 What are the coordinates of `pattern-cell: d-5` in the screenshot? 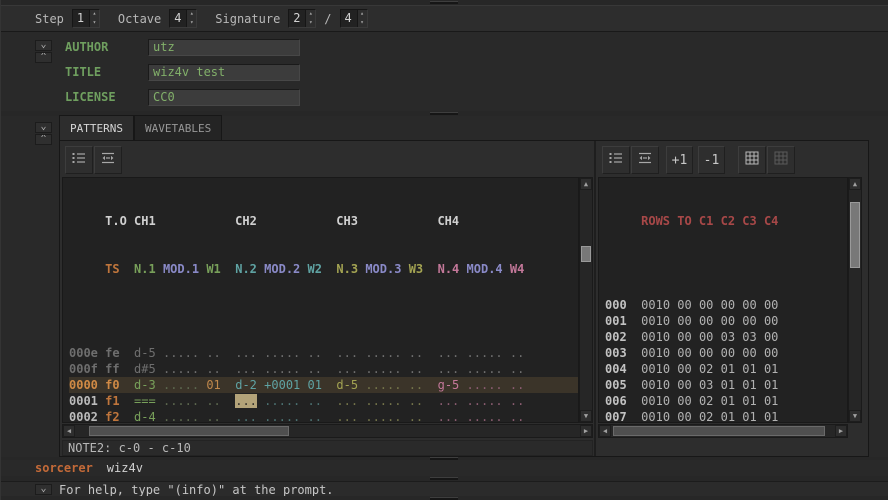 It's located at (145, 353).